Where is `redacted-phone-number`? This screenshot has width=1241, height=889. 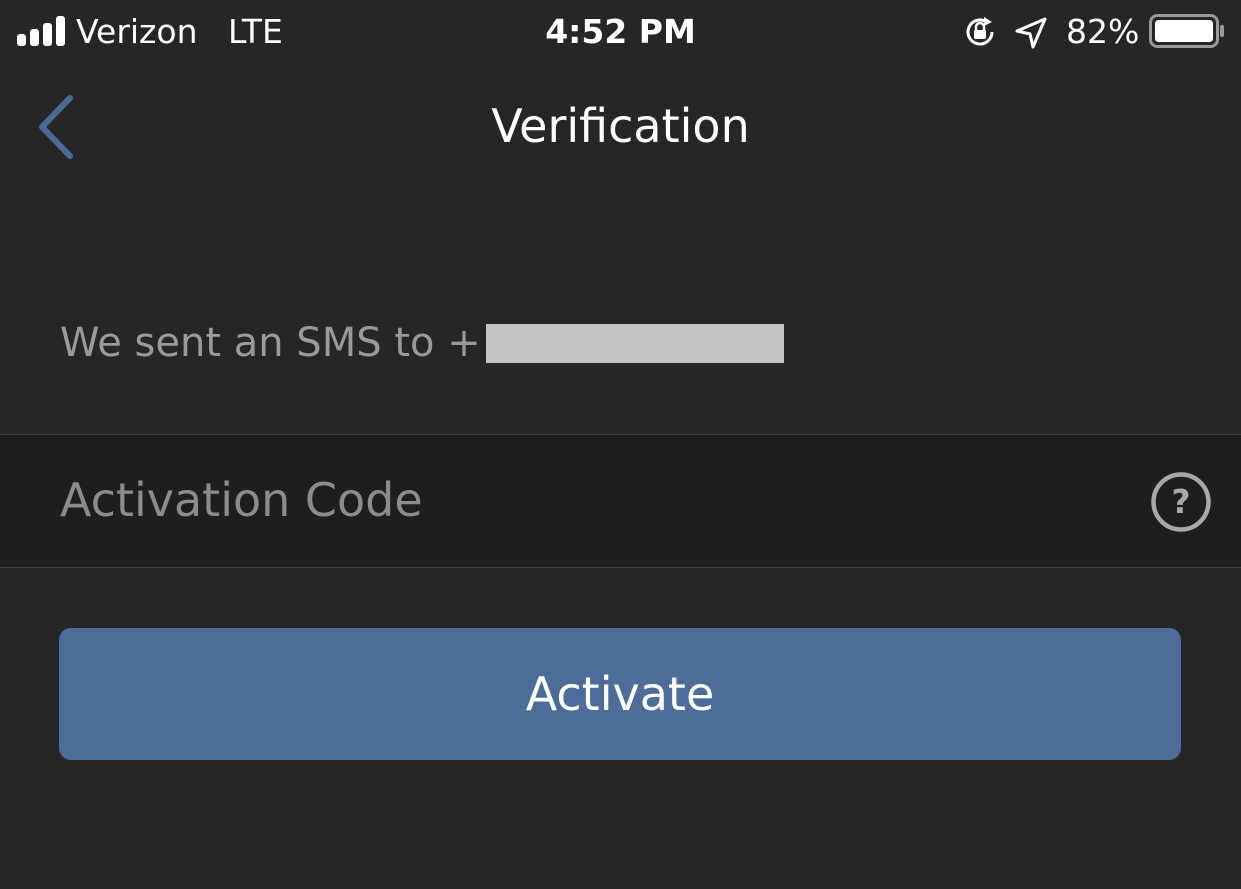
redacted-phone-number is located at coordinates (635, 343).